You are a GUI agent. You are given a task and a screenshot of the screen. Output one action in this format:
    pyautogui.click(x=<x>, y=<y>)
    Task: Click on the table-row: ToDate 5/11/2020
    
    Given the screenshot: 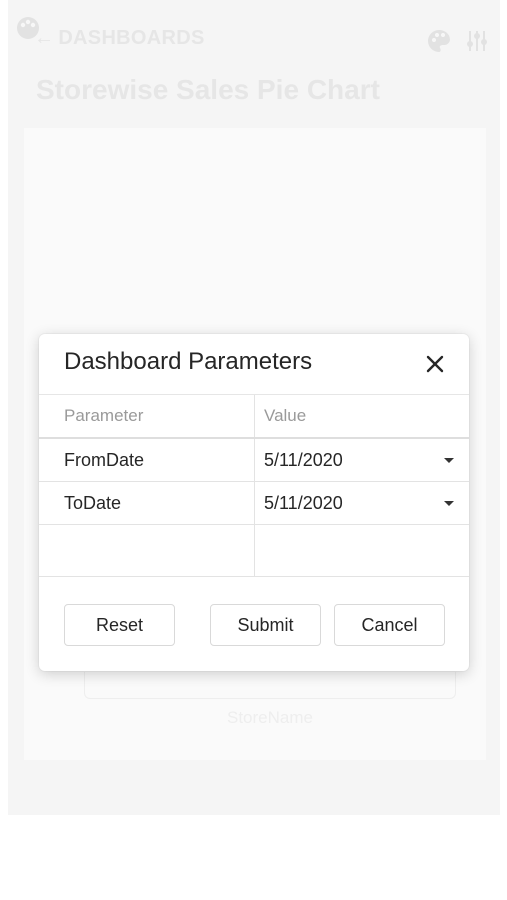 What is the action you would take?
    pyautogui.click(x=254, y=503)
    